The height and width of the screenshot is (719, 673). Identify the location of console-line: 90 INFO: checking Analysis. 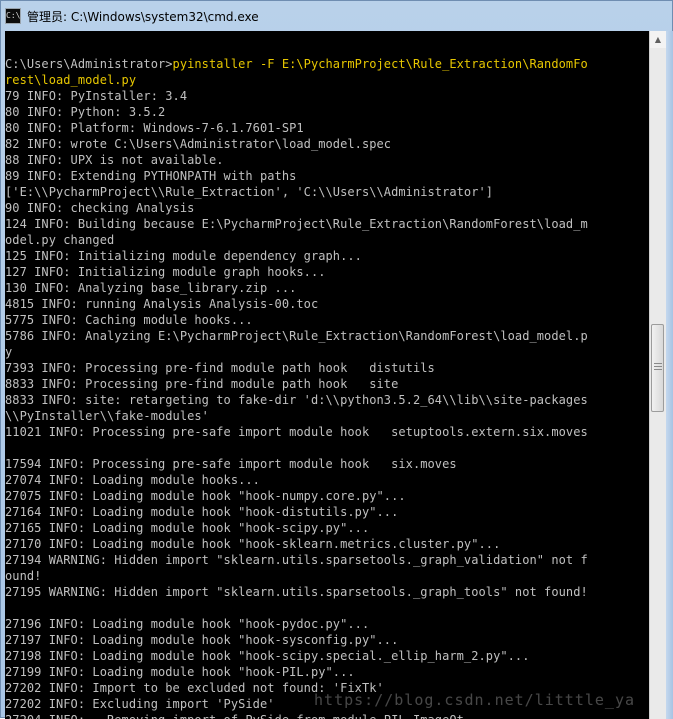
(100, 208).